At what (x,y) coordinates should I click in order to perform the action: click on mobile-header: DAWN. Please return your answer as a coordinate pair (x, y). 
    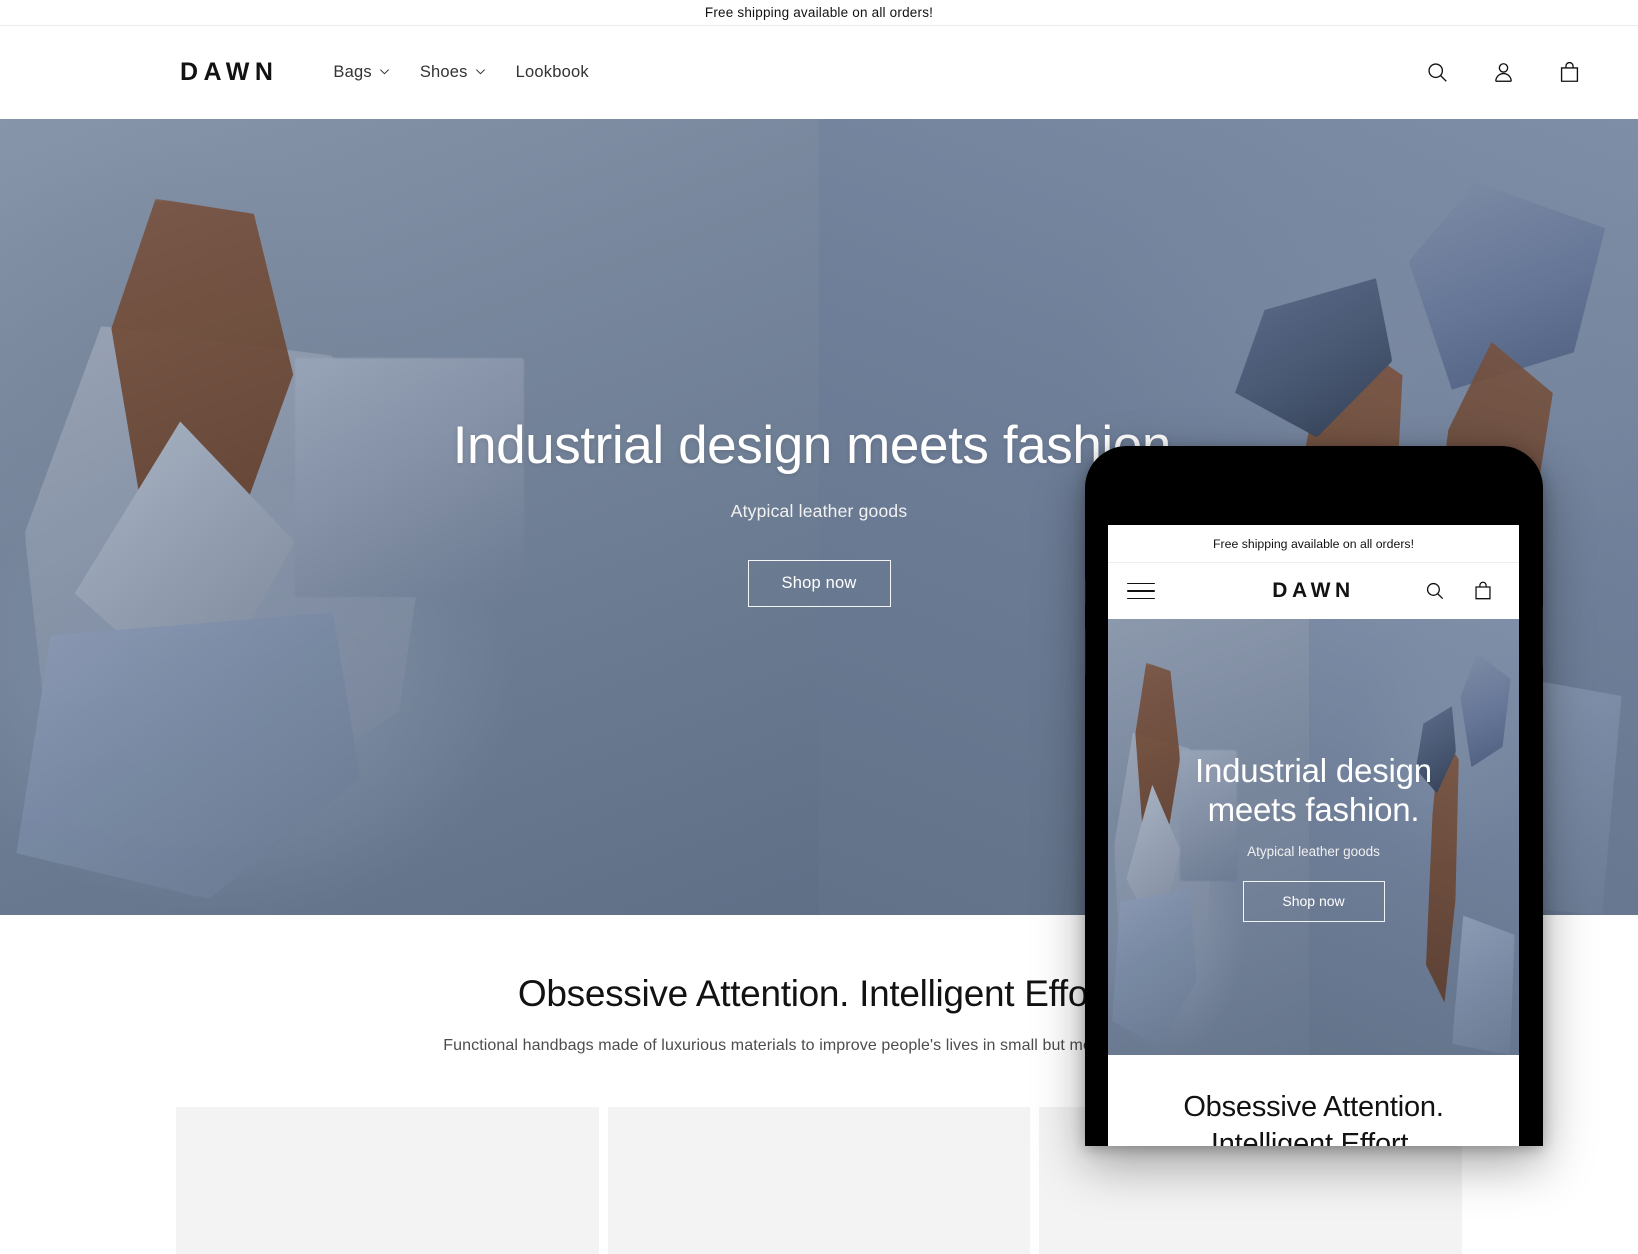
    Looking at the image, I should click on (1313, 591).